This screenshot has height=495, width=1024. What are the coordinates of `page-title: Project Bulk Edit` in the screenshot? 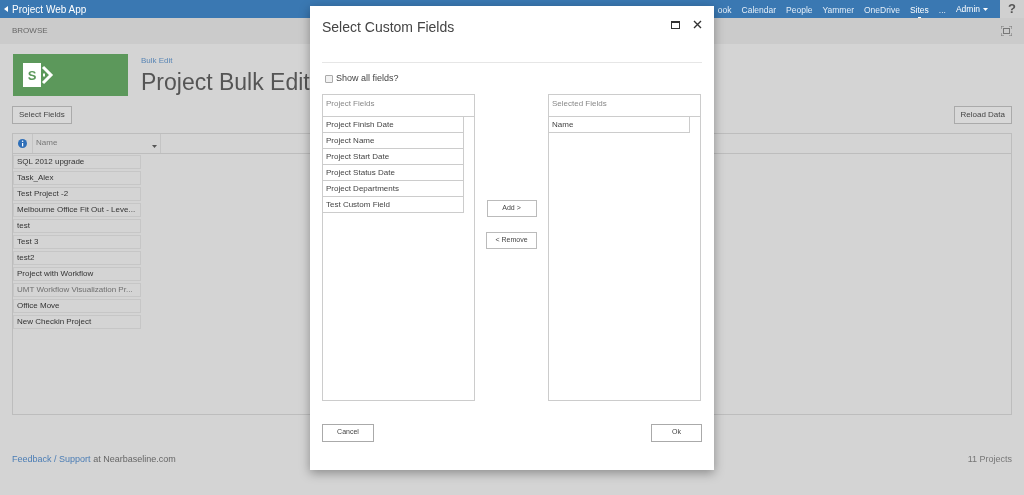 It's located at (225, 82).